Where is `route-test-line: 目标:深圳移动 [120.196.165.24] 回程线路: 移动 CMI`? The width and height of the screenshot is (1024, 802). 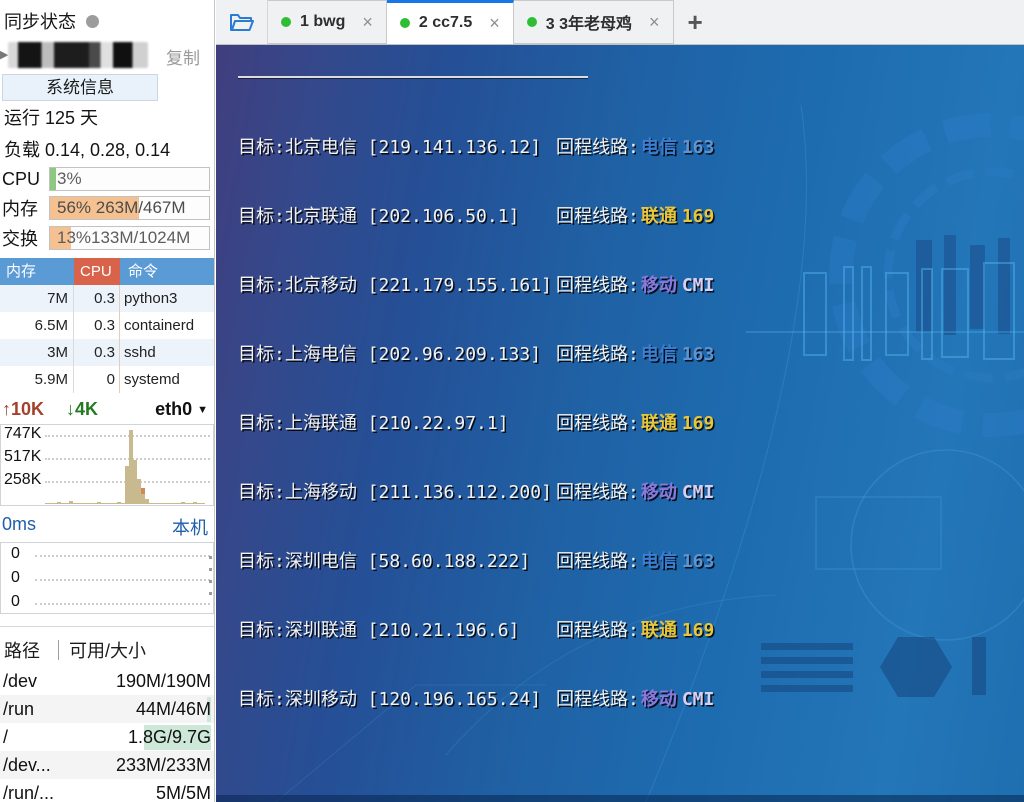 route-test-line: 目标:深圳移动 [120.196.165.24] 回程线路: 移动 CMI is located at coordinates (476, 699).